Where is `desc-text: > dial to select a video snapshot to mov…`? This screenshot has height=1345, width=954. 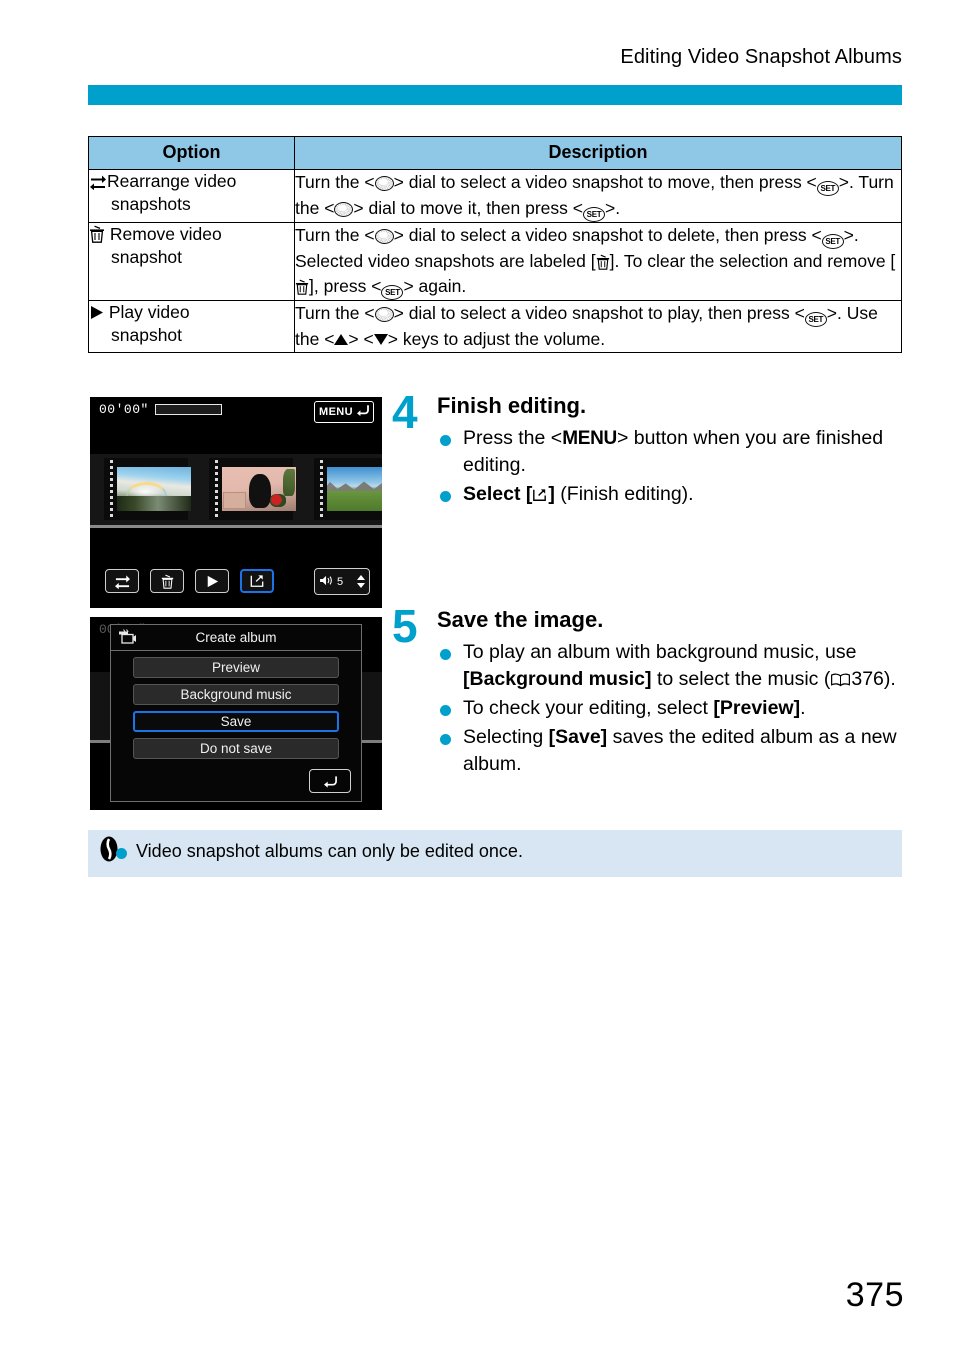 desc-text: > dial to select a video snapshot to mov… is located at coordinates (605, 182).